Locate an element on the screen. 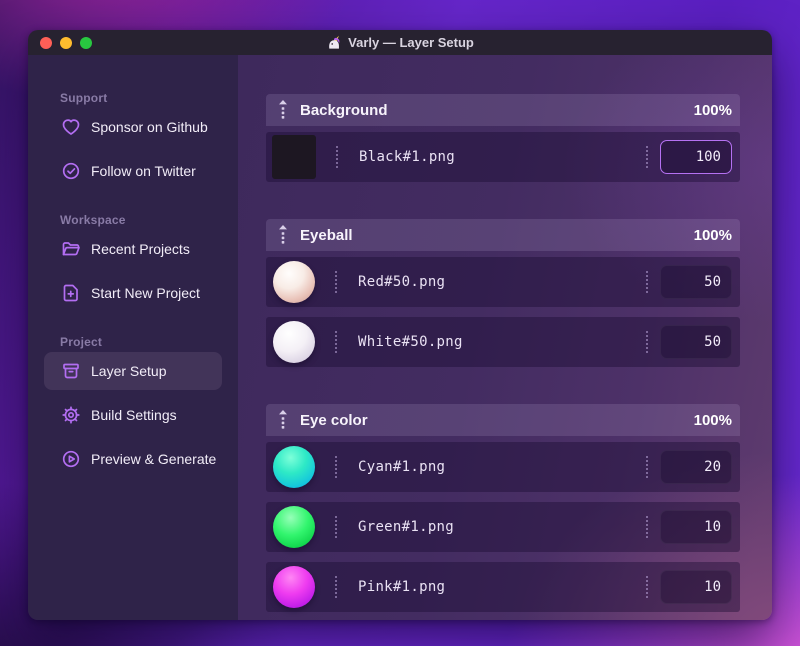  sidebar-item-label: Preview & Generate is located at coordinates (154, 459).